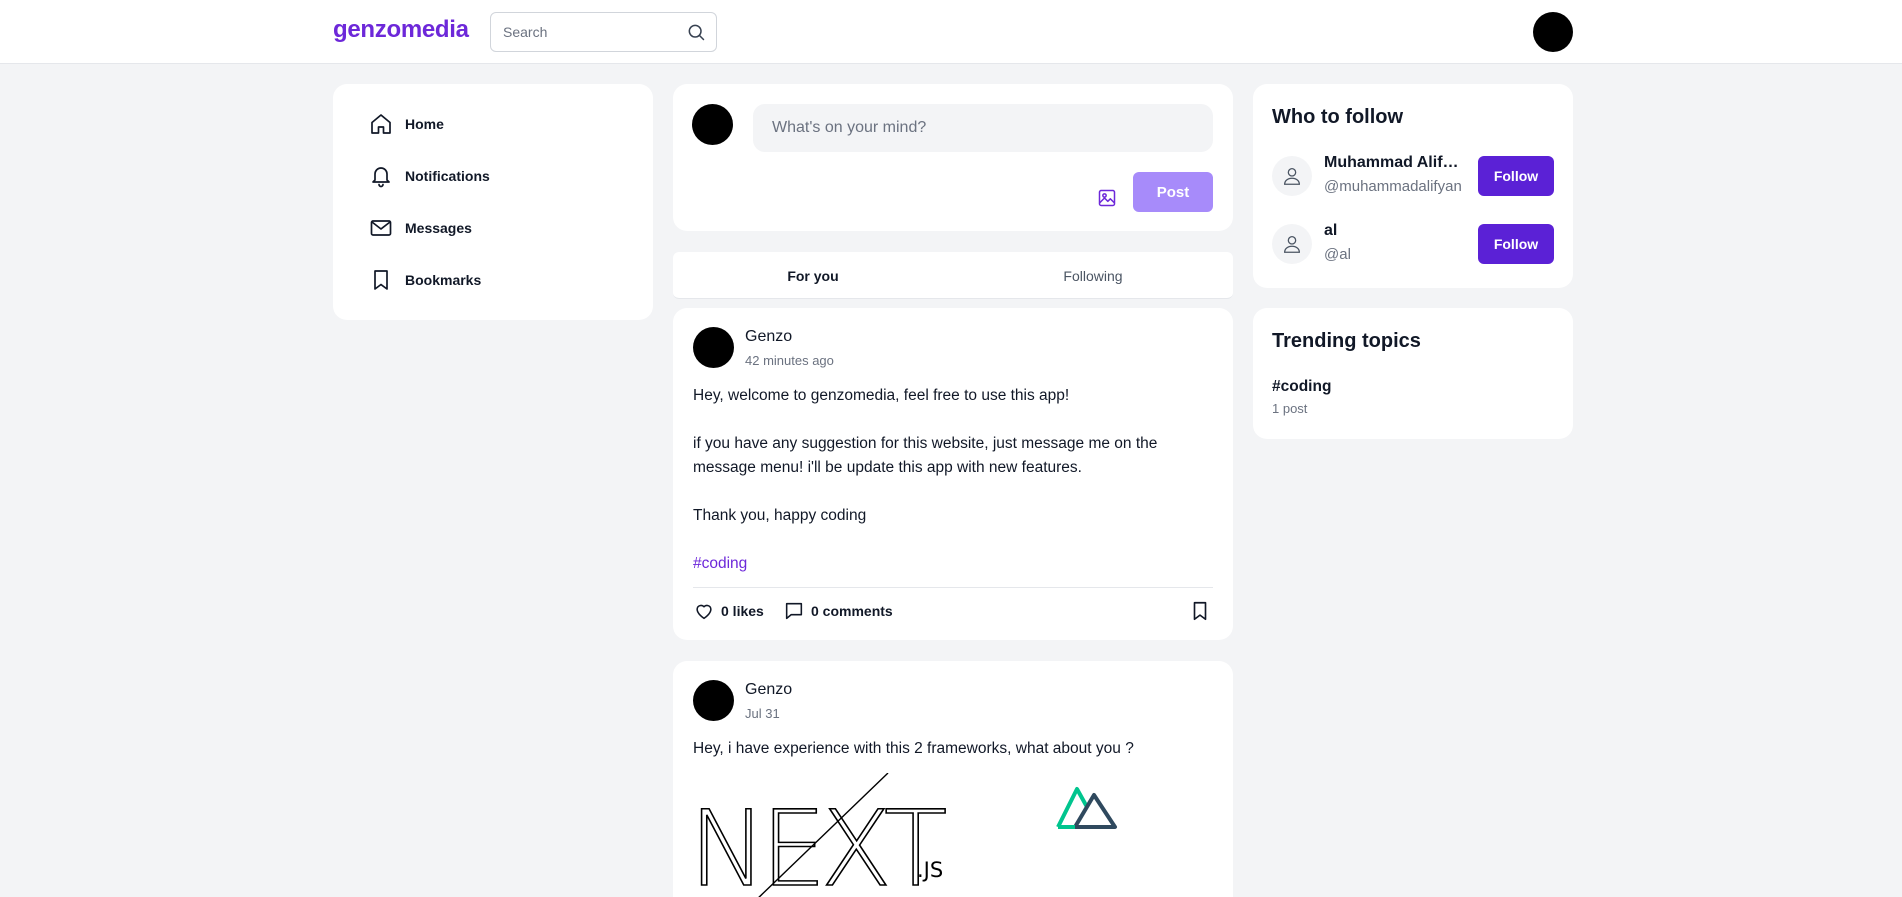  I want to click on post-paragraph: Thank you, happy coding, so click(780, 515).